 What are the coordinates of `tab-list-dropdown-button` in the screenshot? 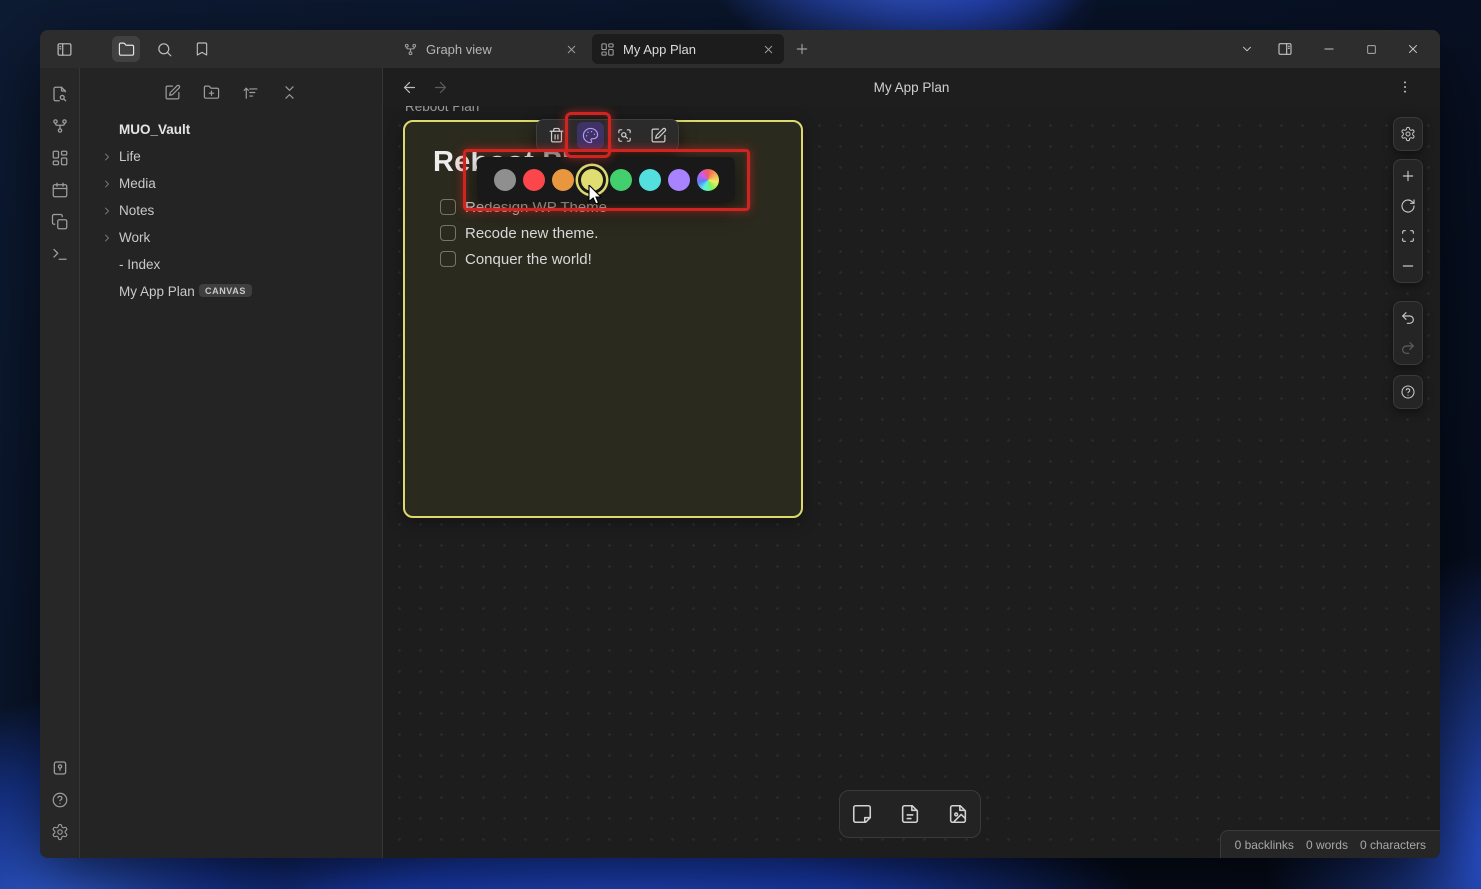 It's located at (1247, 49).